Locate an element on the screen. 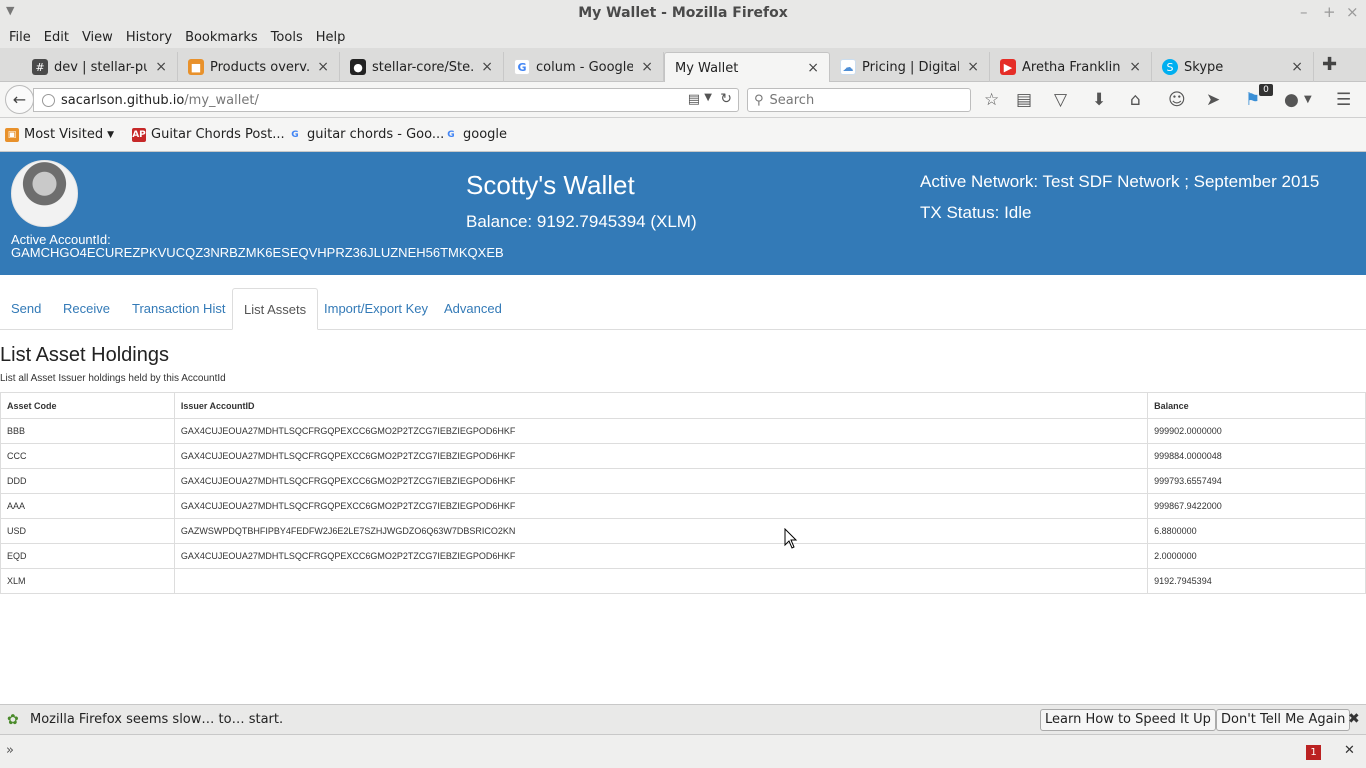 The height and width of the screenshot is (768, 1366). ap-icon: AP is located at coordinates (139, 134).